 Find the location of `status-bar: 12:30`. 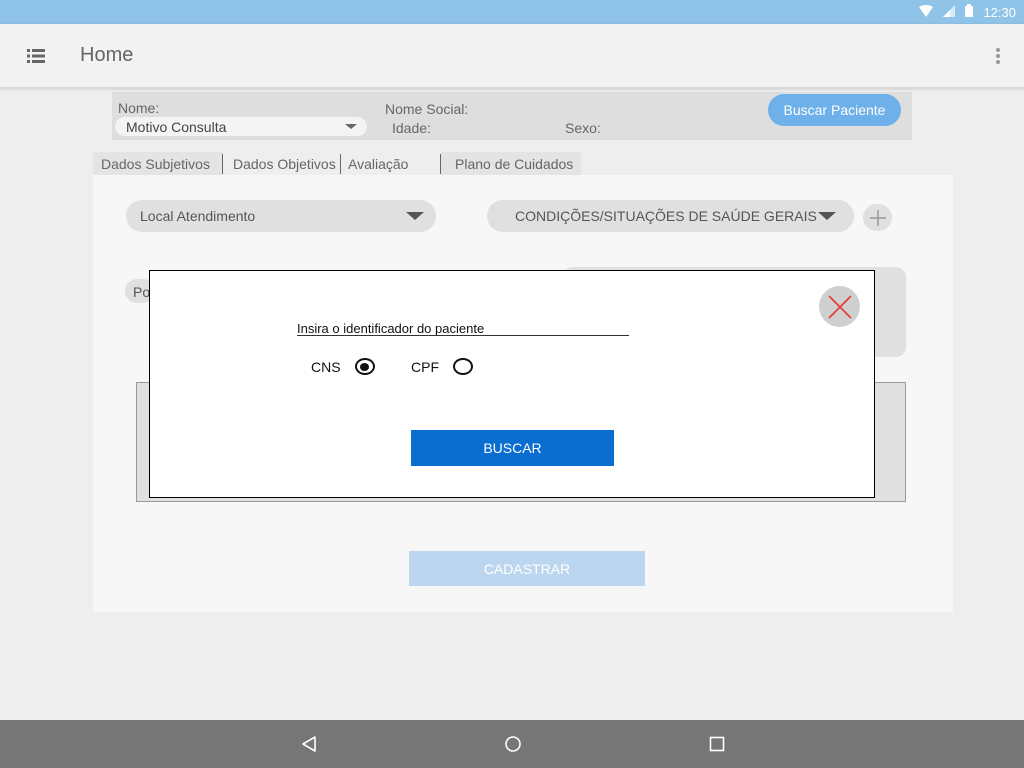

status-bar: 12:30 is located at coordinates (512, 12).